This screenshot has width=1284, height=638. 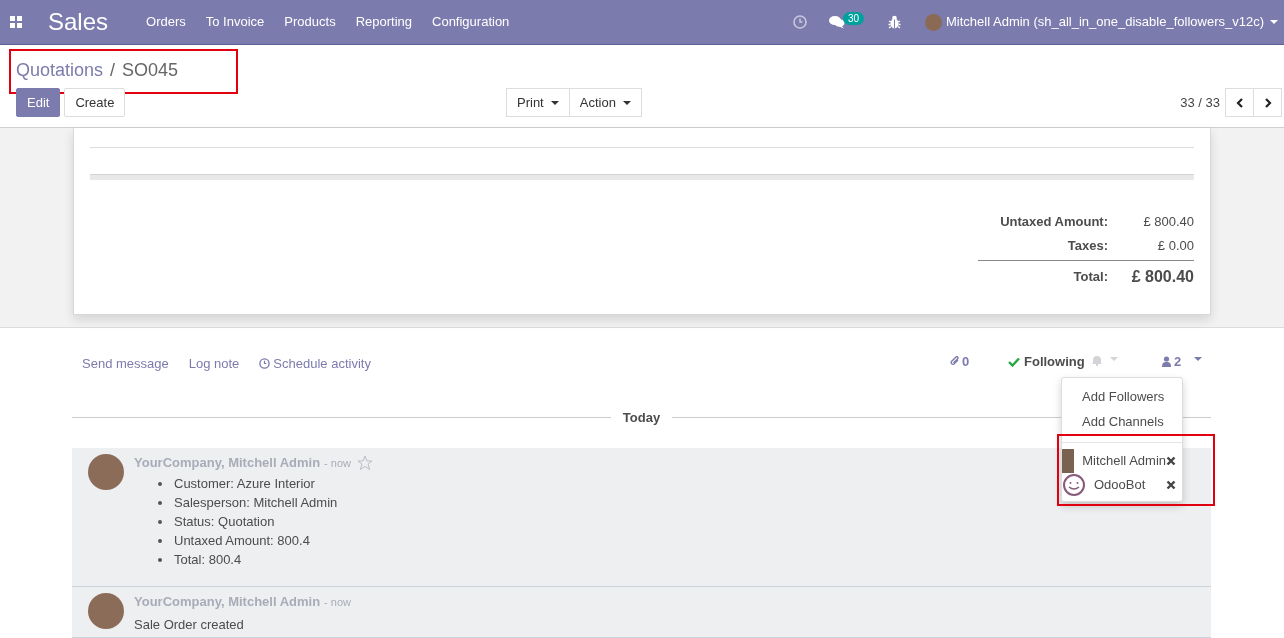 I want to click on total-label: Untaxed Amount:, so click(x=1054, y=222).